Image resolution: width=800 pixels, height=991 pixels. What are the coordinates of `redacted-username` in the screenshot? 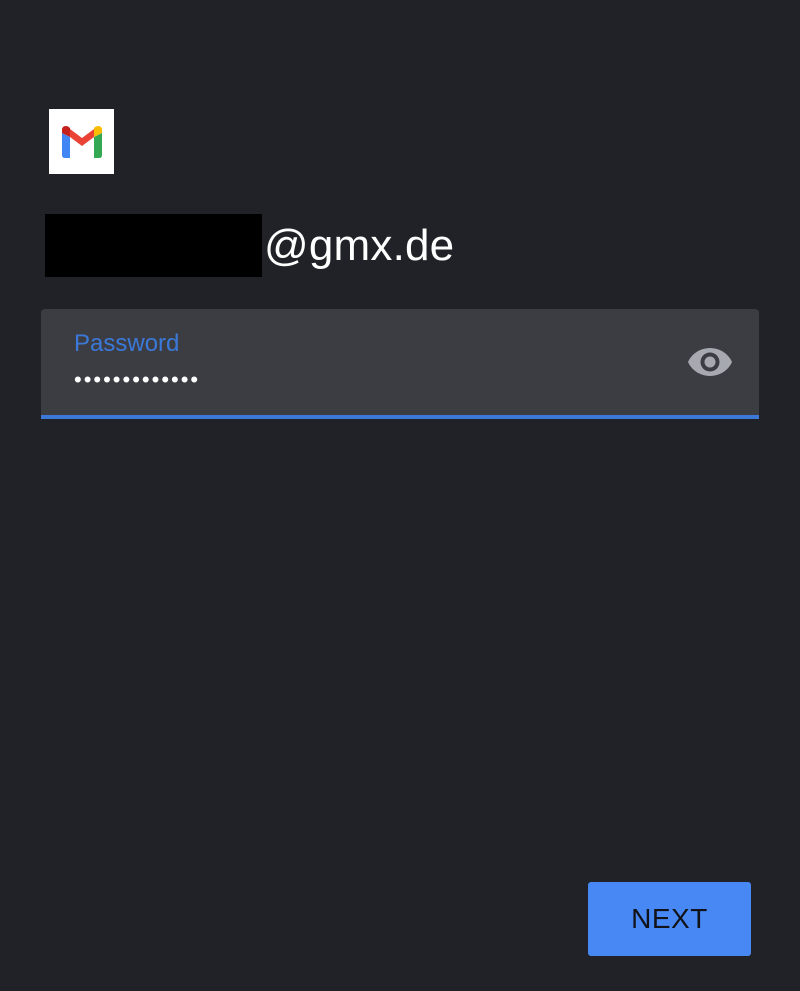 It's located at (153, 245).